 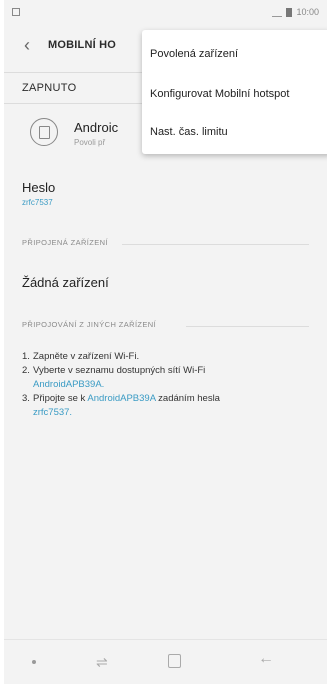 I want to click on navigation-bar: ⇌ ←, so click(x=165, y=661).